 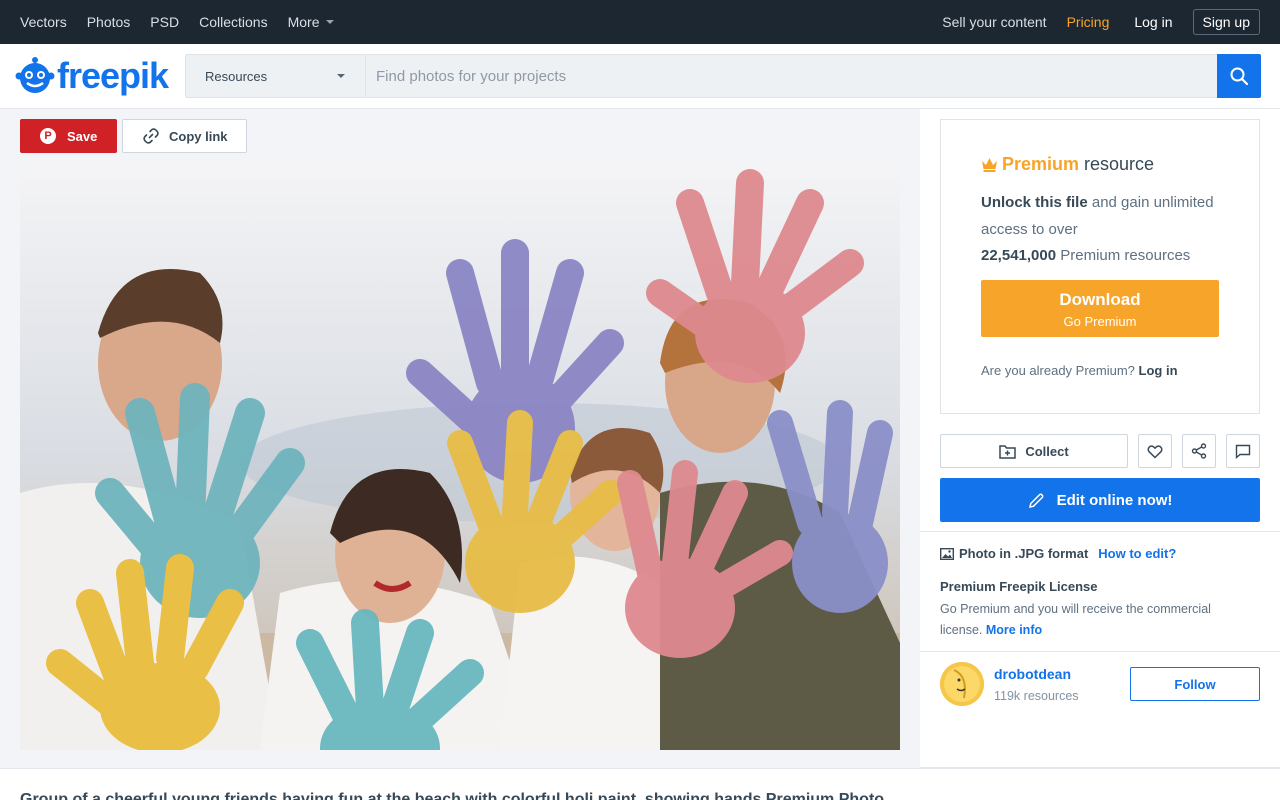 What do you see at coordinates (1195, 684) in the screenshot?
I see `follow-button: Follow` at bounding box center [1195, 684].